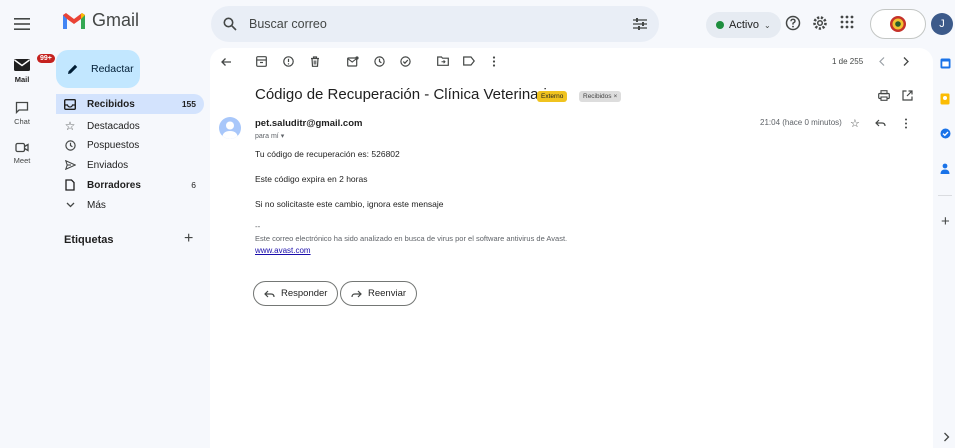 The height and width of the screenshot is (448, 955). What do you see at coordinates (946, 64) in the screenshot?
I see `calendar-icon` at bounding box center [946, 64].